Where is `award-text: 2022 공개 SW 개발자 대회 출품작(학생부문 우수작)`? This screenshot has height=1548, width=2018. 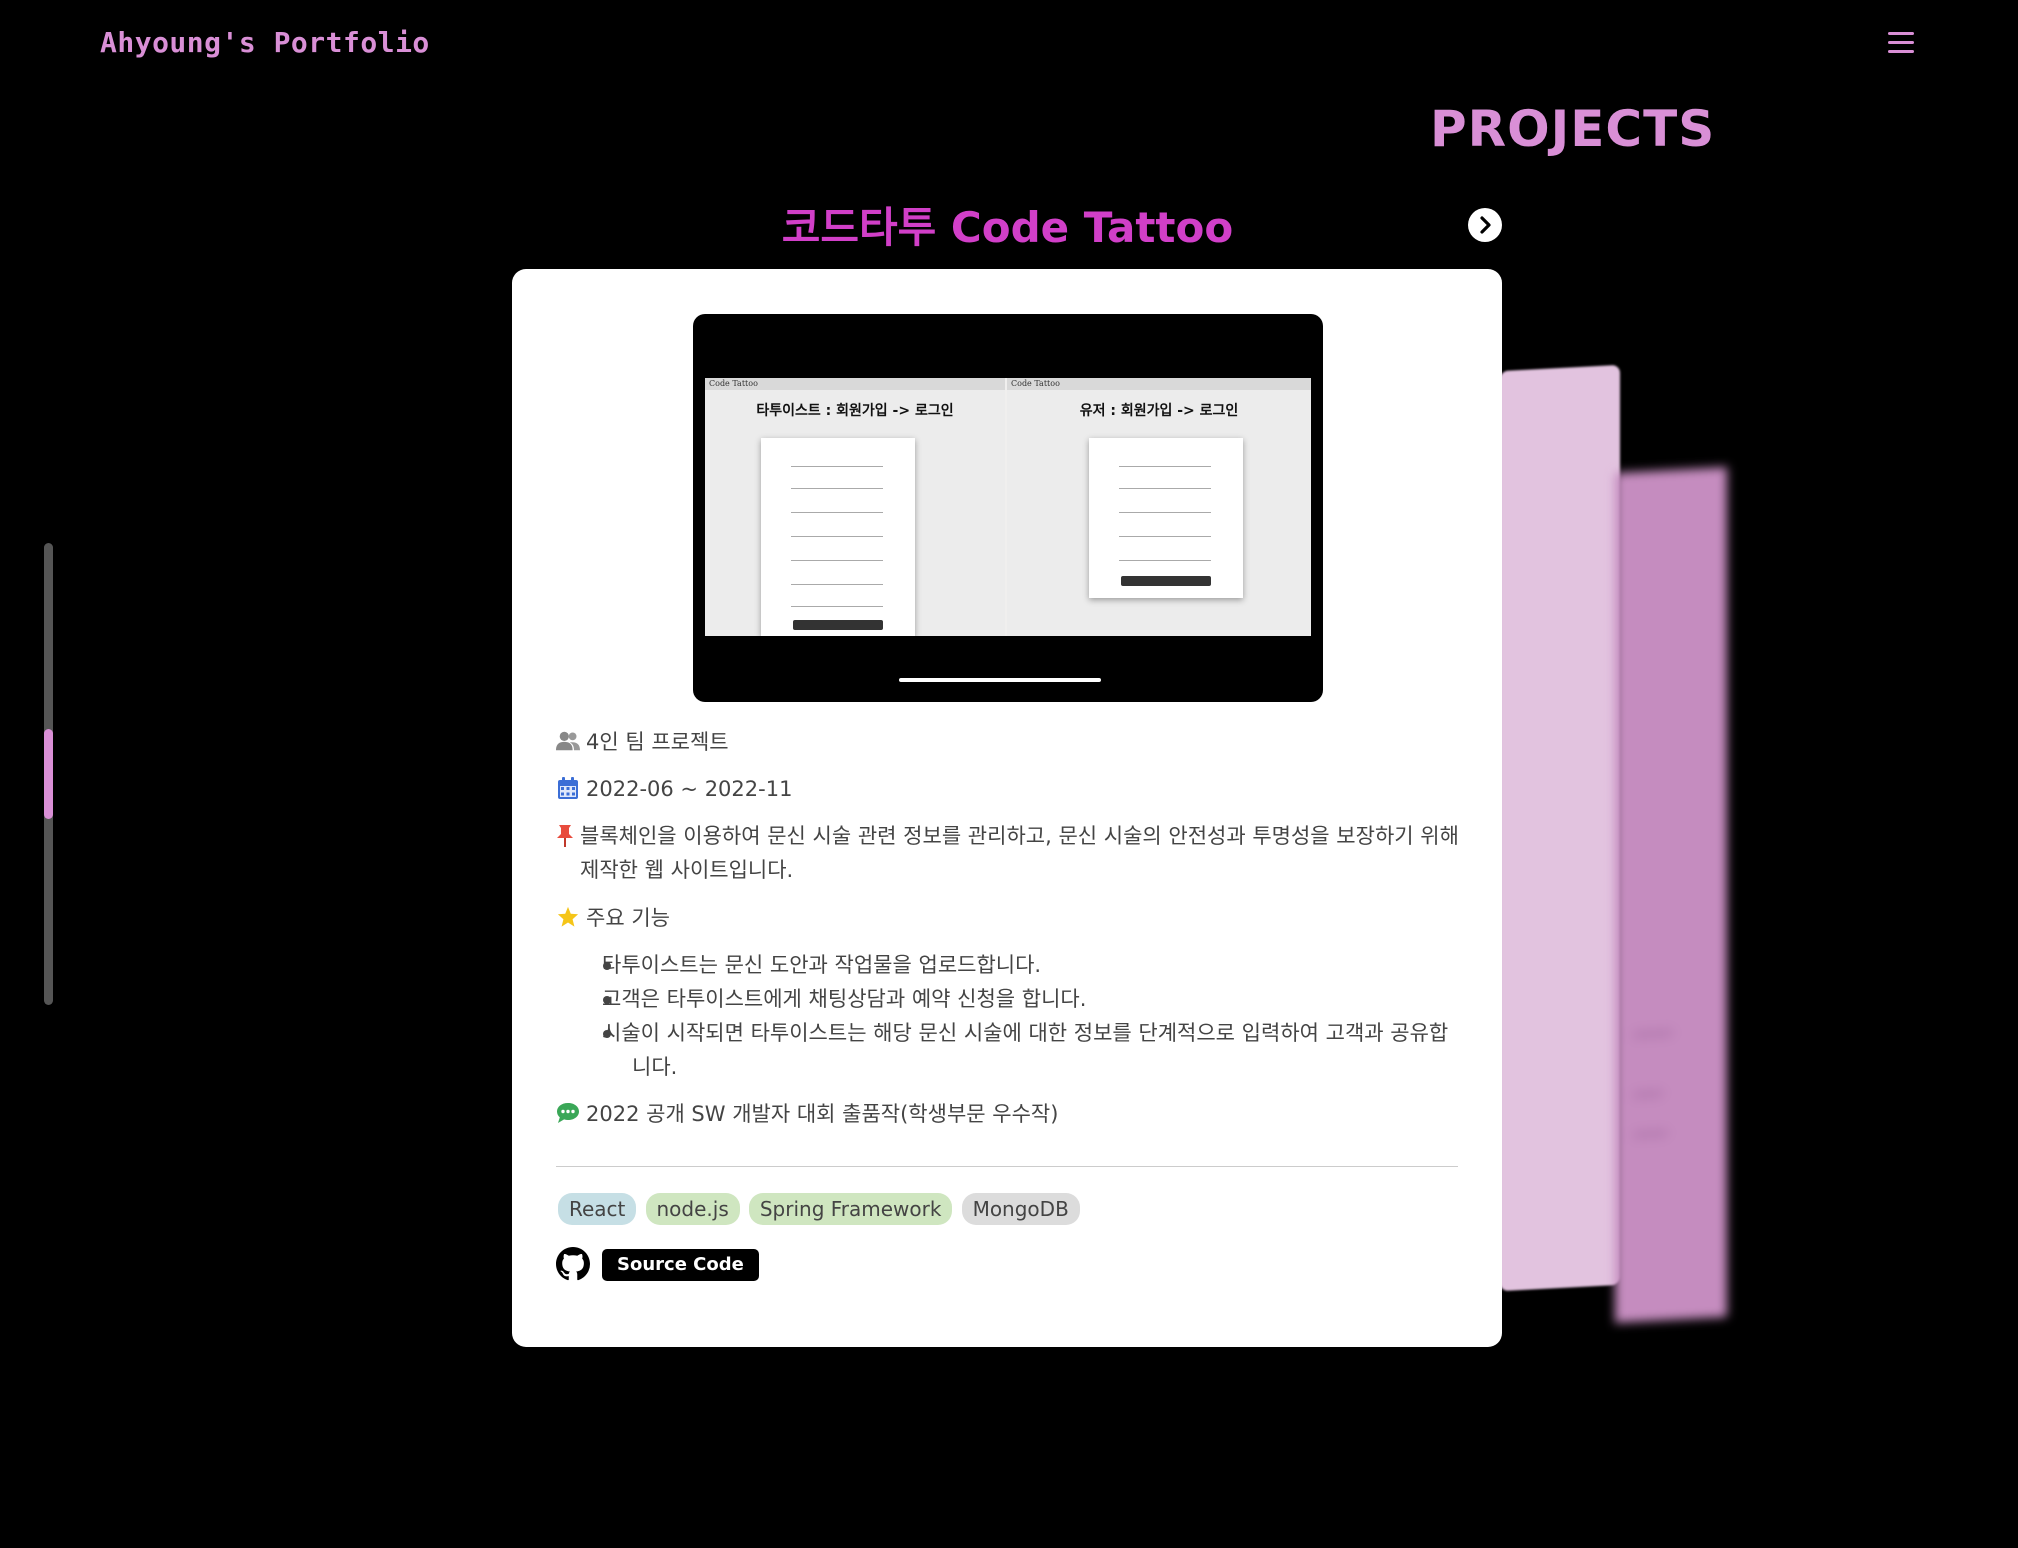
award-text: 2022 공개 SW 개발자 대회 출품작(학생부문 우수작) is located at coordinates (822, 1114).